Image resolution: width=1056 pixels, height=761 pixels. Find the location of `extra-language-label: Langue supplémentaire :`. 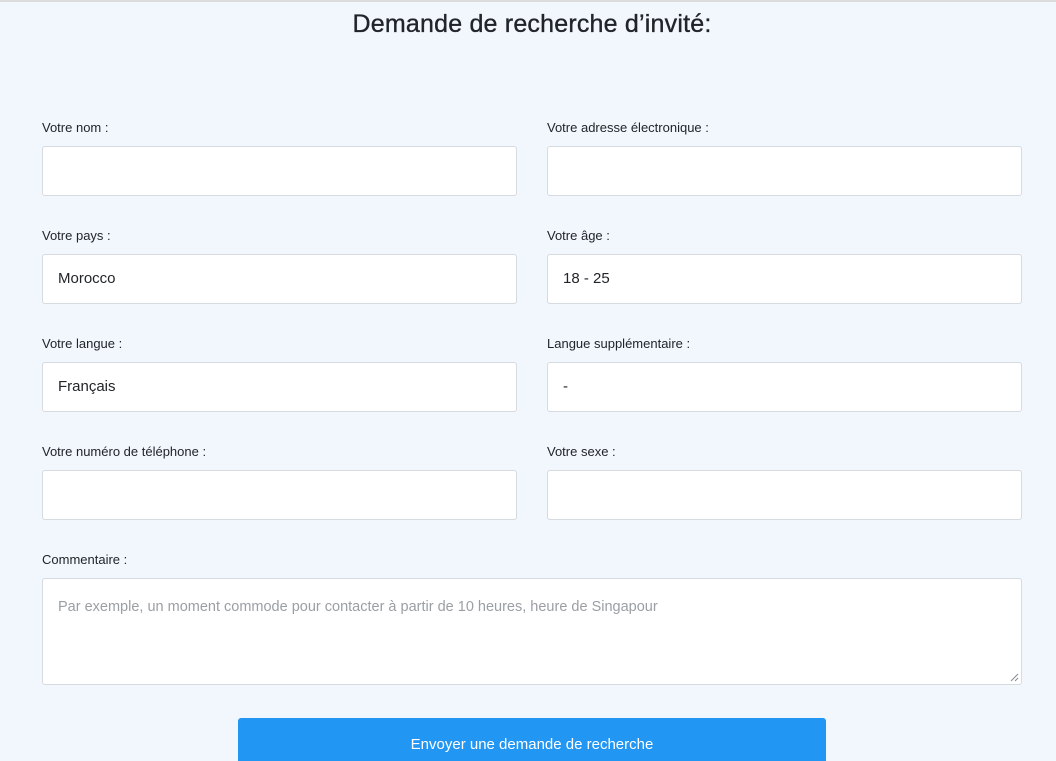

extra-language-label: Langue supplémentaire : is located at coordinates (619, 343).